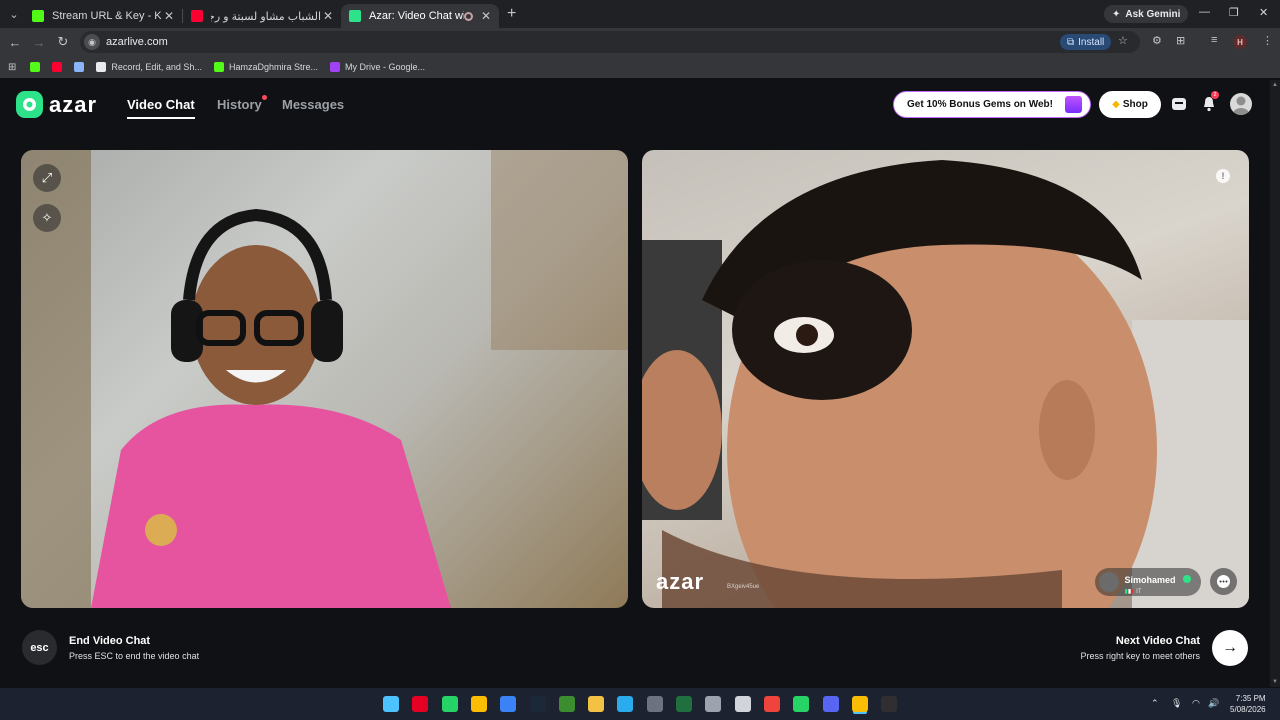 This screenshot has height=720, width=1280. What do you see at coordinates (1140, 656) in the screenshot?
I see `next-chat-hint: Press right key to meet others` at bounding box center [1140, 656].